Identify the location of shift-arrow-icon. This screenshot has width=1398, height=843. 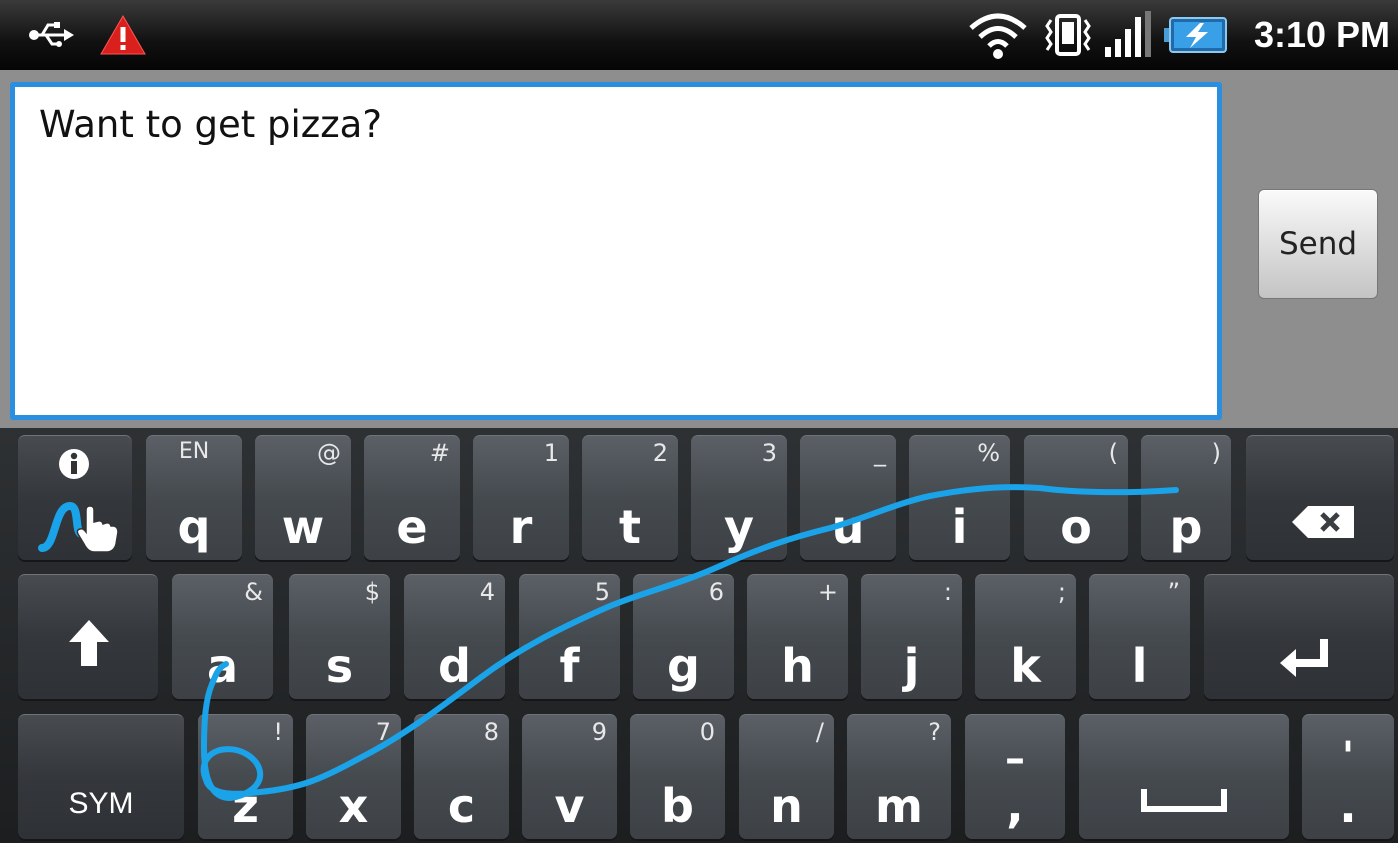
(89, 643).